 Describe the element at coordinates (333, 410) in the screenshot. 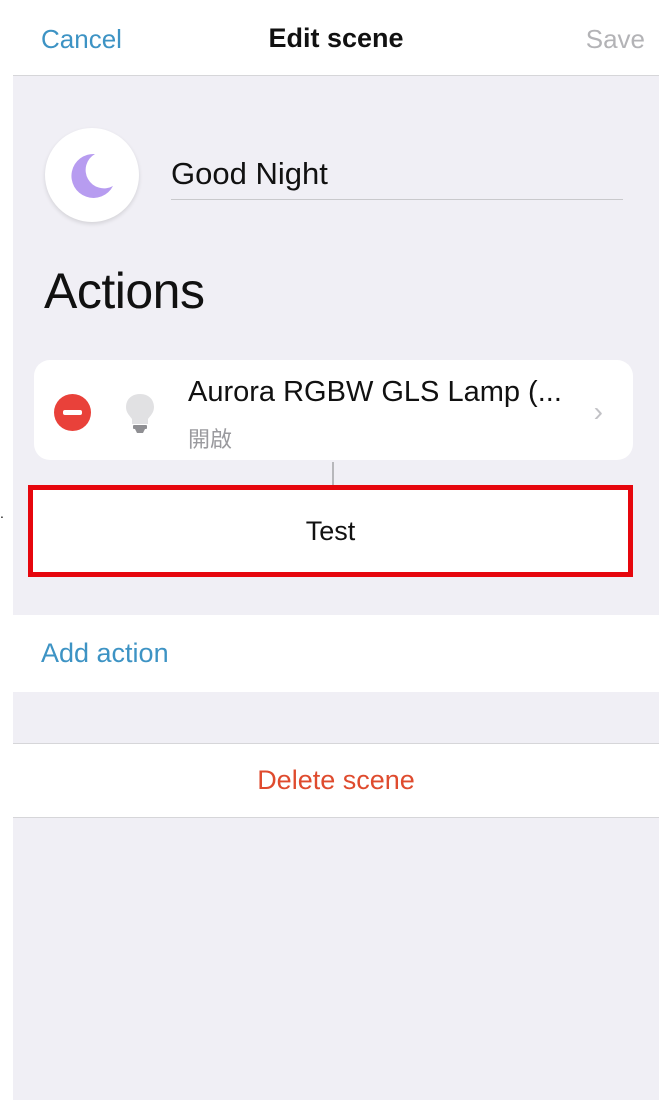

I see `action-item: Aurora RGBW GLS Lamp (... 開啟 ›` at that location.